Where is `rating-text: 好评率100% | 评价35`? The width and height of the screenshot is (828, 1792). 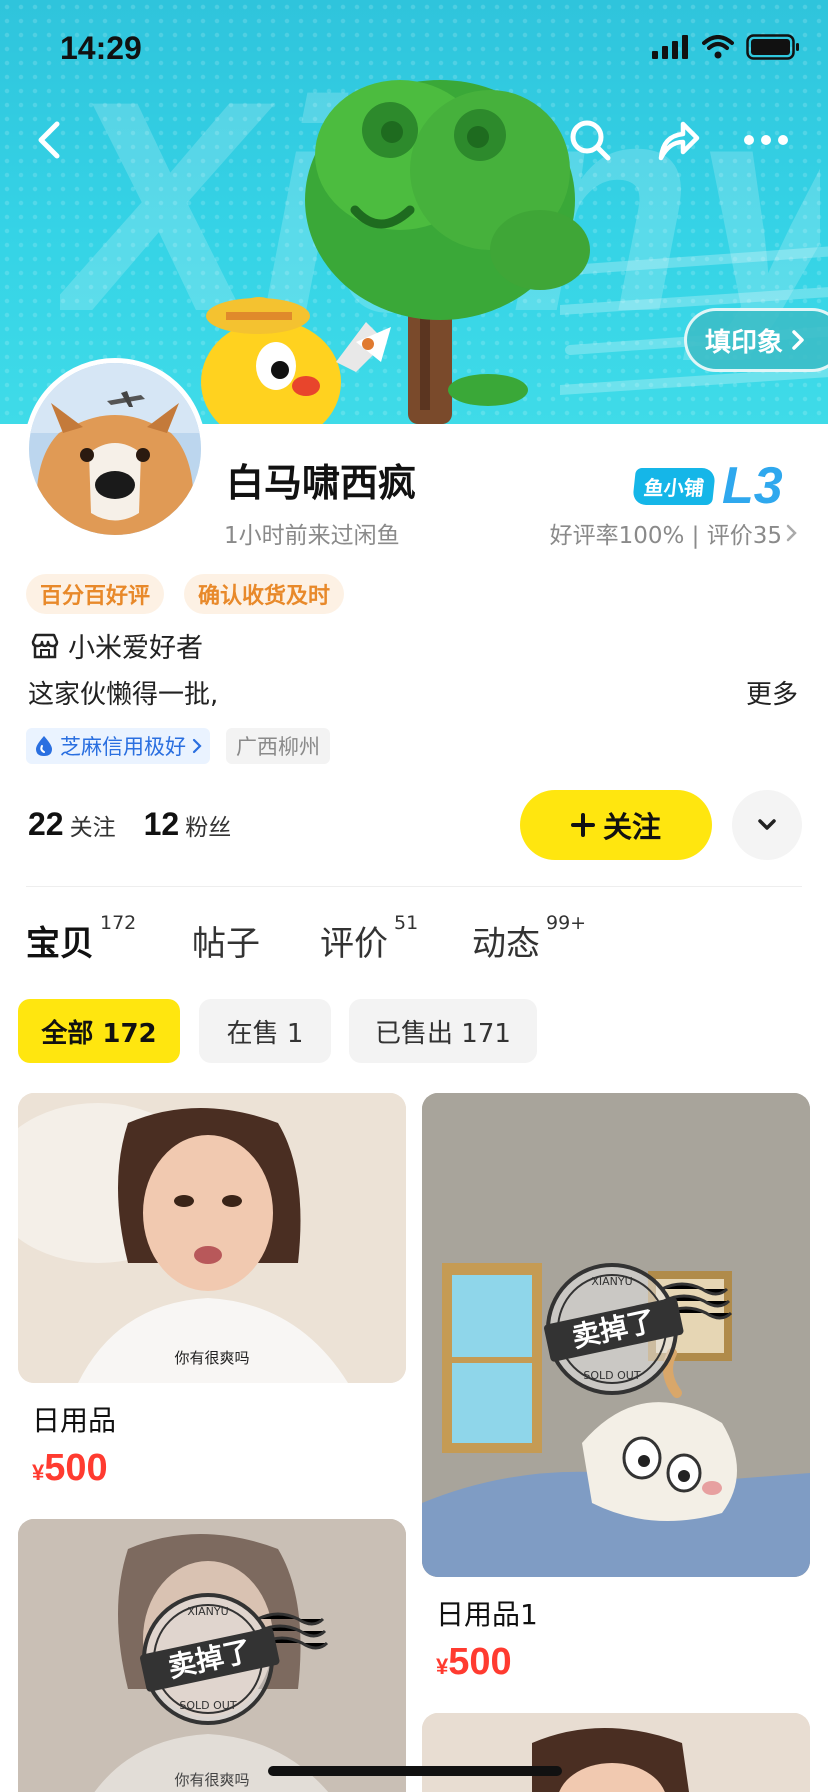 rating-text: 好评率100% | 评价35 is located at coordinates (665, 536).